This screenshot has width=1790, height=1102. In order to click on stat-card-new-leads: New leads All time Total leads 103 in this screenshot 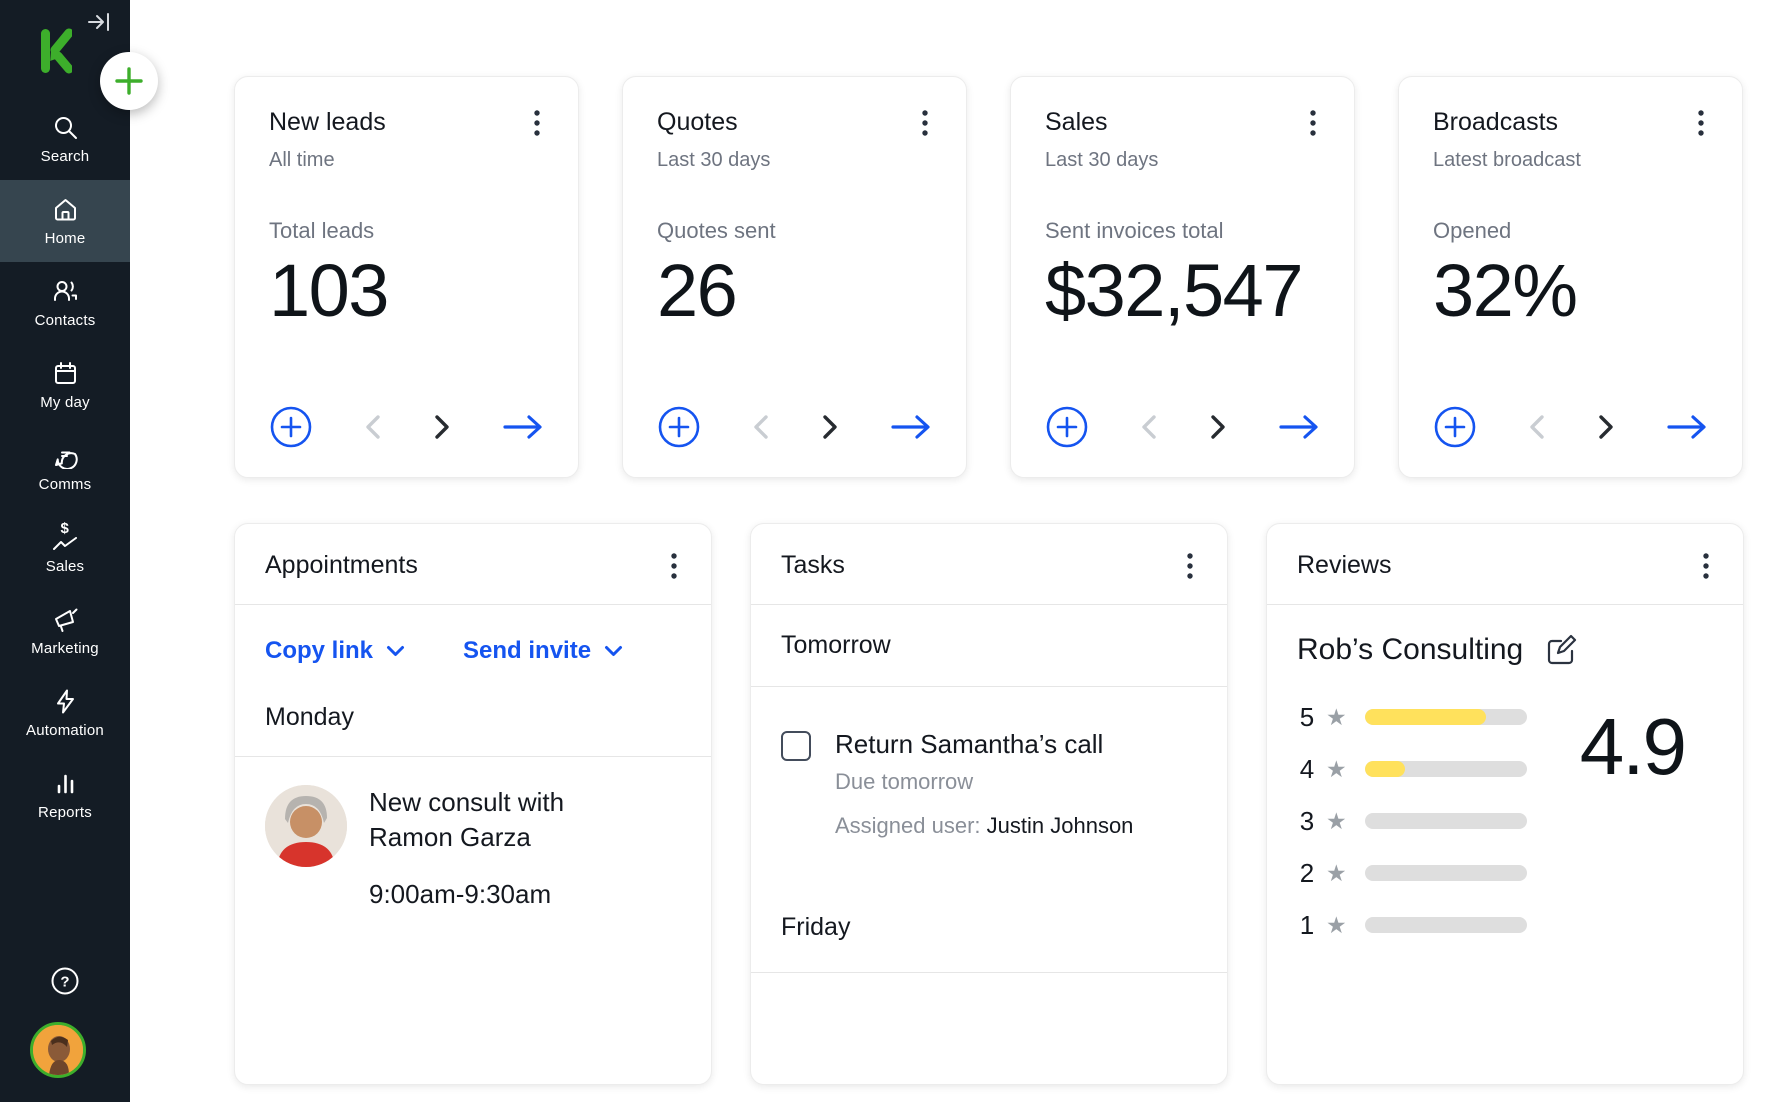, I will do `click(406, 277)`.